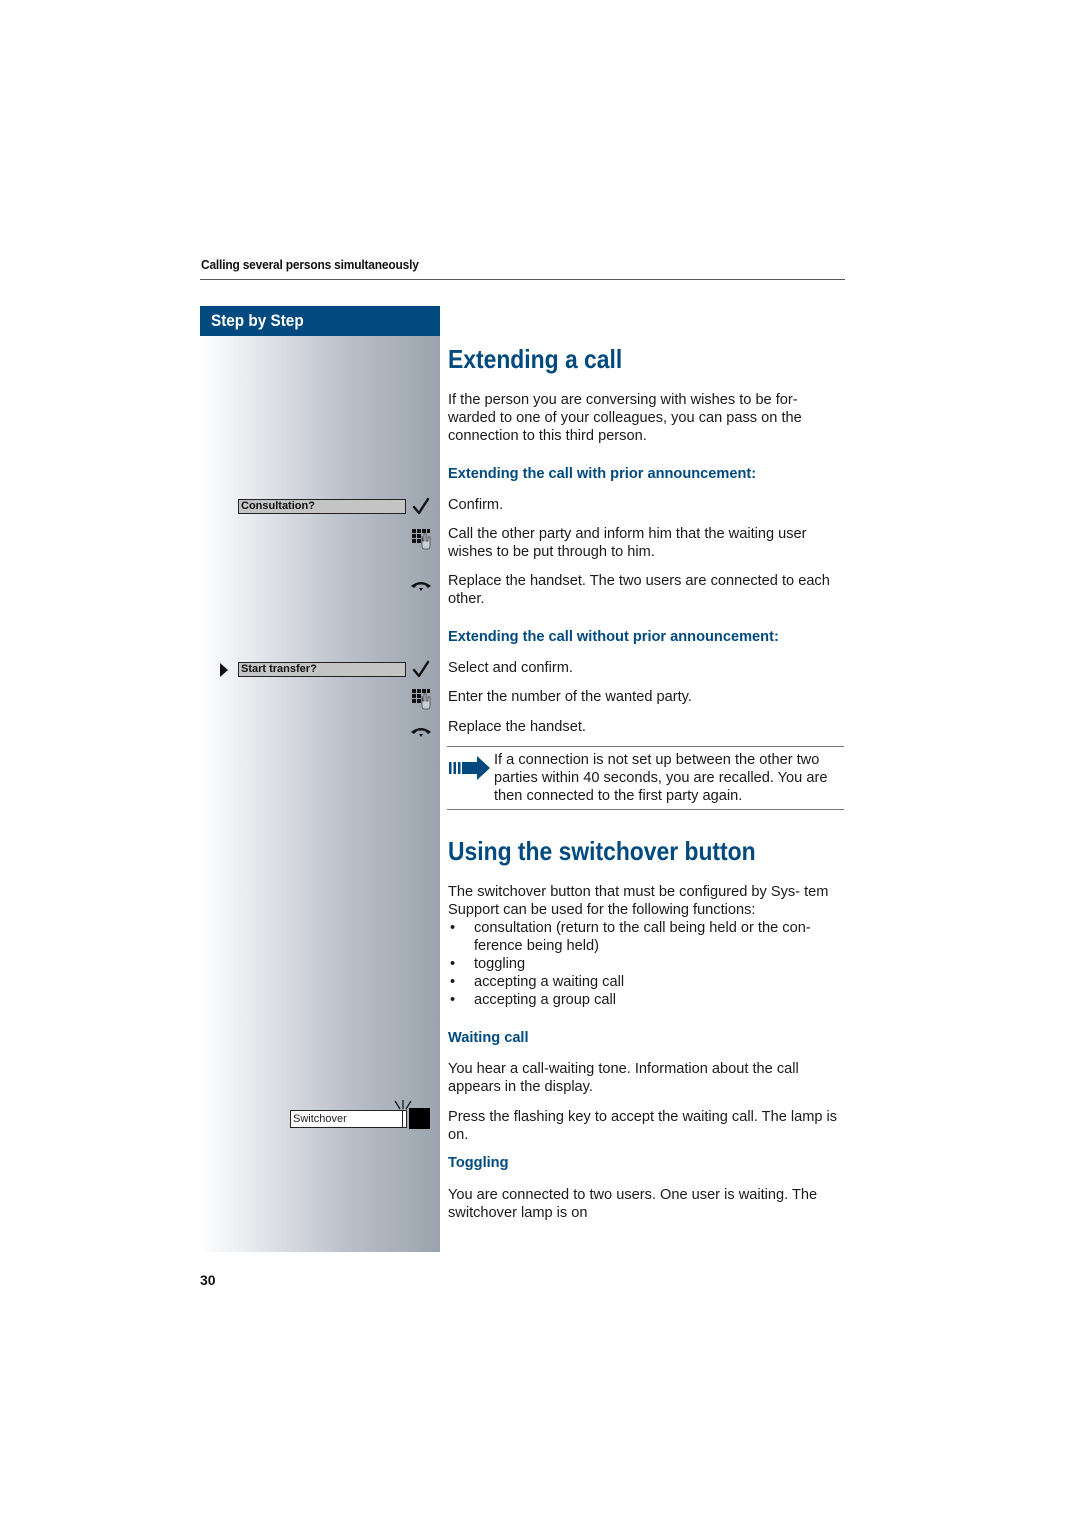 The image size is (1080, 1528). What do you see at coordinates (547, 436) in the screenshot?
I see `intro-line: connection to this third person.` at bounding box center [547, 436].